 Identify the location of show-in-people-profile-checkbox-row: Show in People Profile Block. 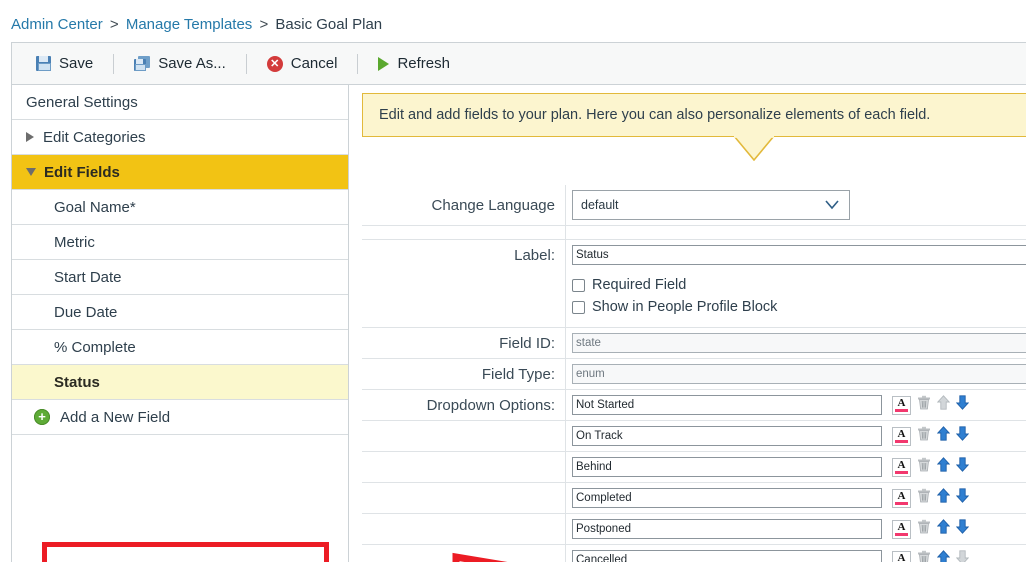
(674, 307).